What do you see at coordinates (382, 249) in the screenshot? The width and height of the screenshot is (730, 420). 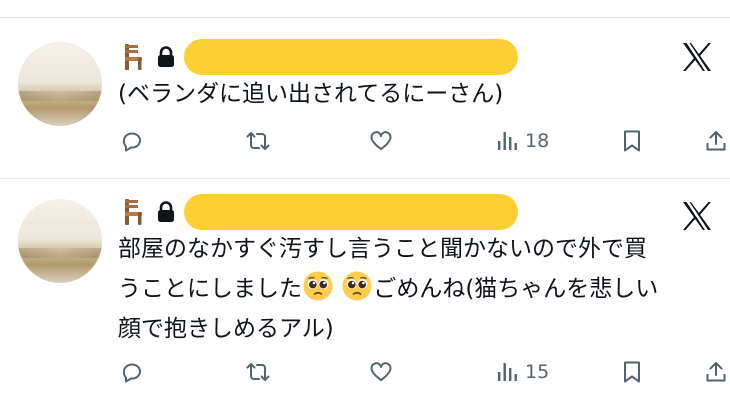 I see `tweet-text-line: 部屋のなかすぐ汚すし言うこと聞かないので外で買` at bounding box center [382, 249].